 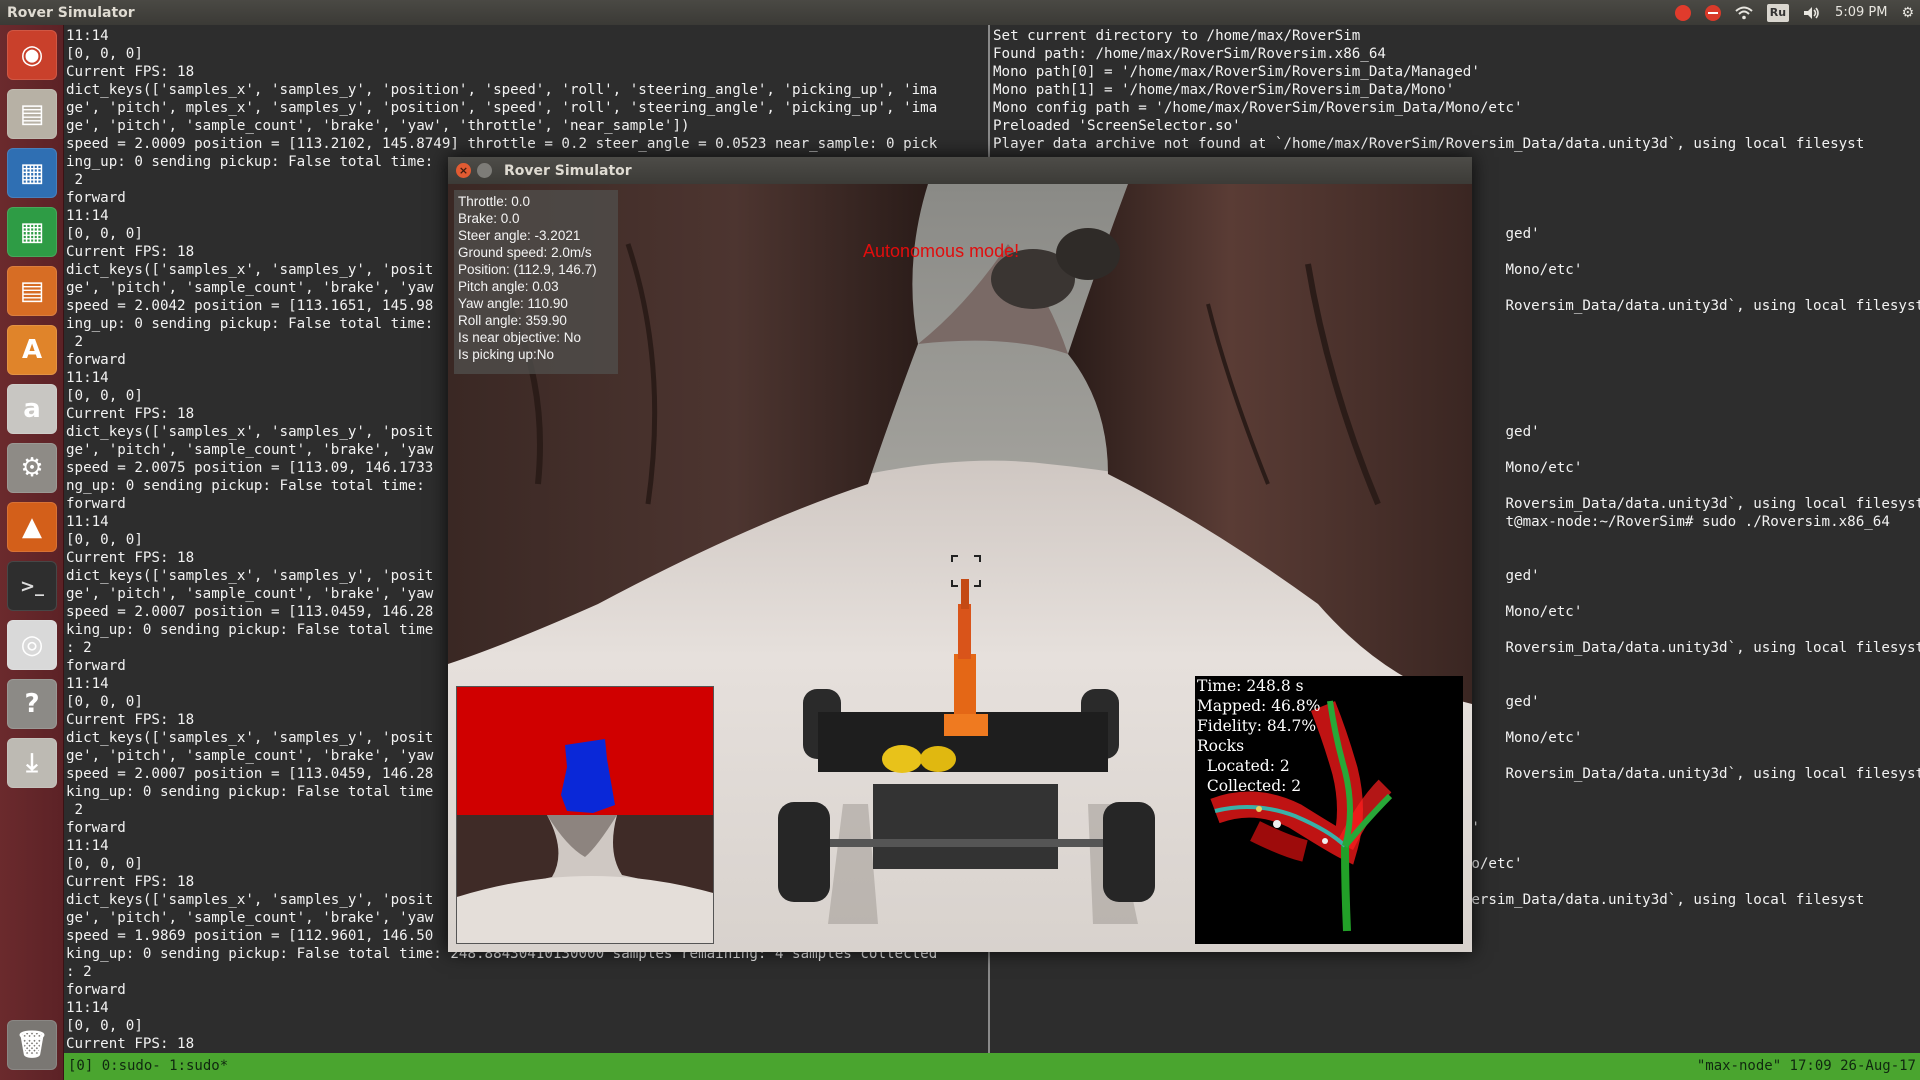 What do you see at coordinates (941, 251) in the screenshot?
I see `mode-label: Autonomous mode!` at bounding box center [941, 251].